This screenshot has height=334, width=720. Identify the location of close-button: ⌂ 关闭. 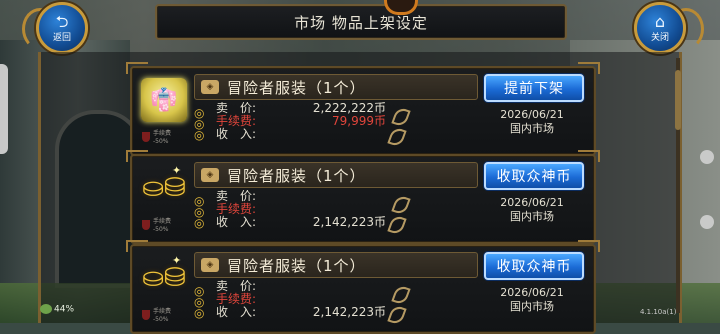
(660, 28).